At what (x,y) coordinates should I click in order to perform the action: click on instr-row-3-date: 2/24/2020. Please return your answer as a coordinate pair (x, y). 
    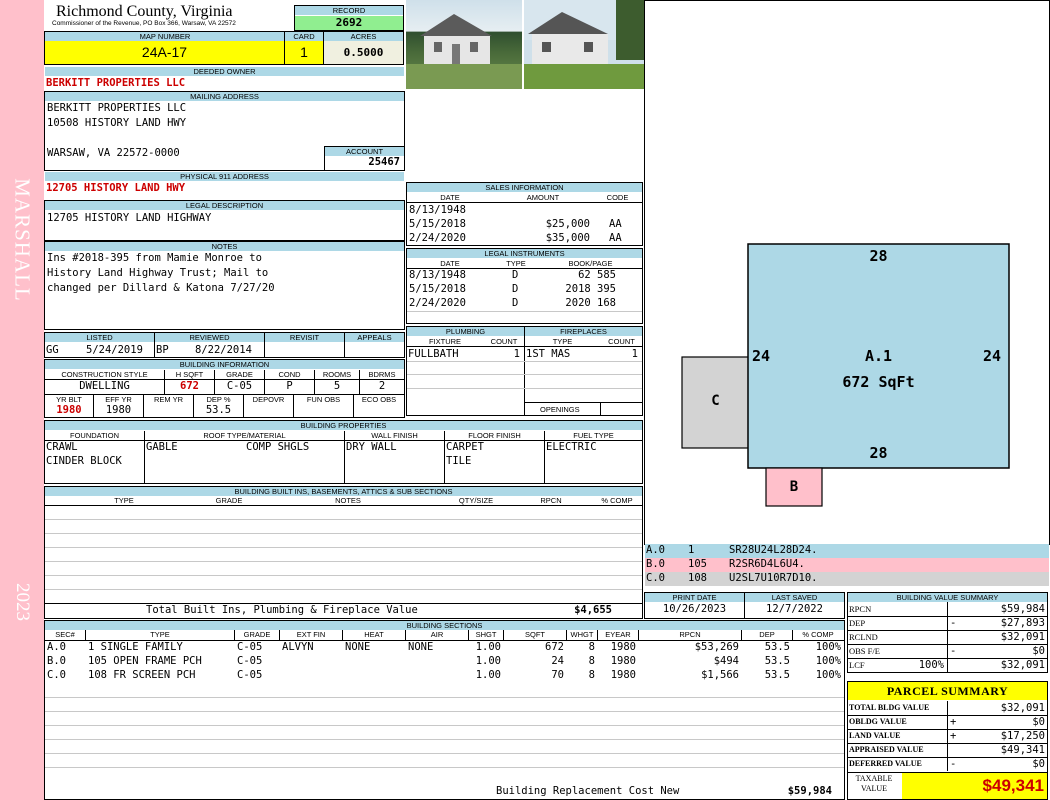
    Looking at the image, I should click on (437, 303).